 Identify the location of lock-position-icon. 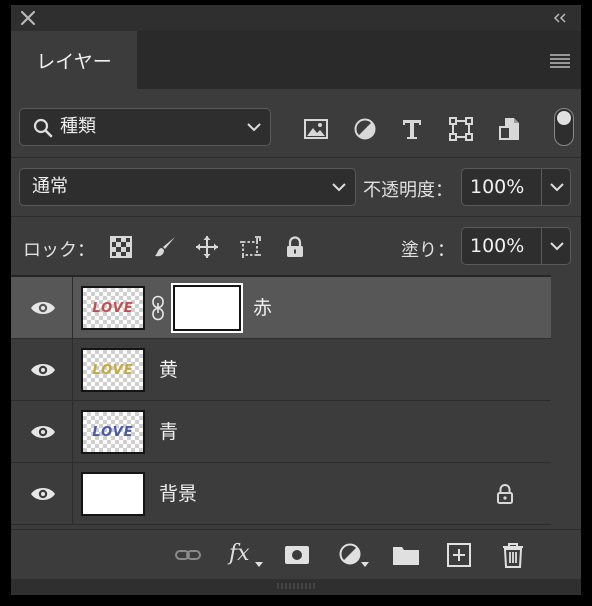
(207, 247).